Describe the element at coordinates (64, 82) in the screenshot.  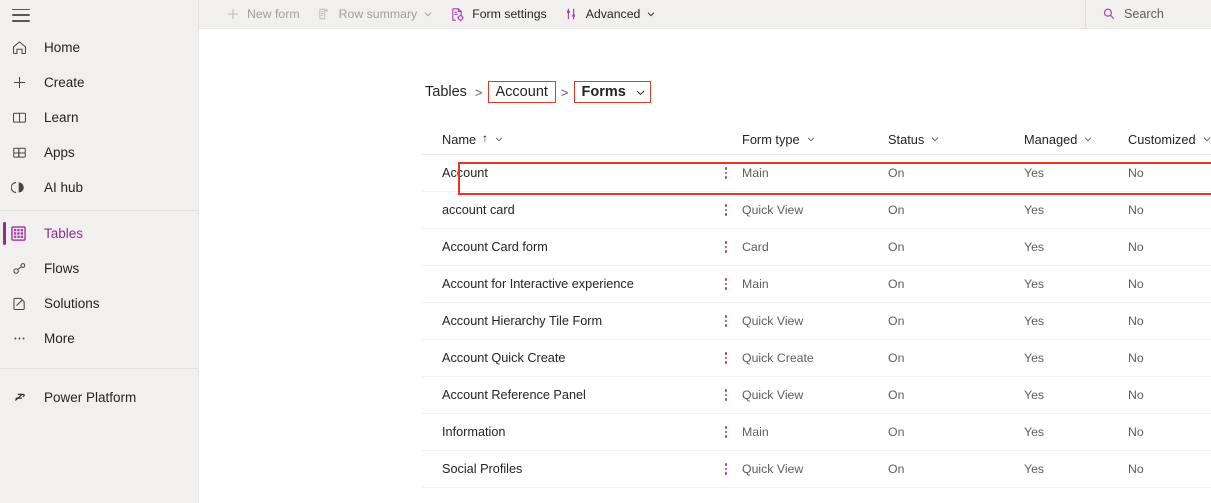
I see `sidebar-item-label: Create` at that location.